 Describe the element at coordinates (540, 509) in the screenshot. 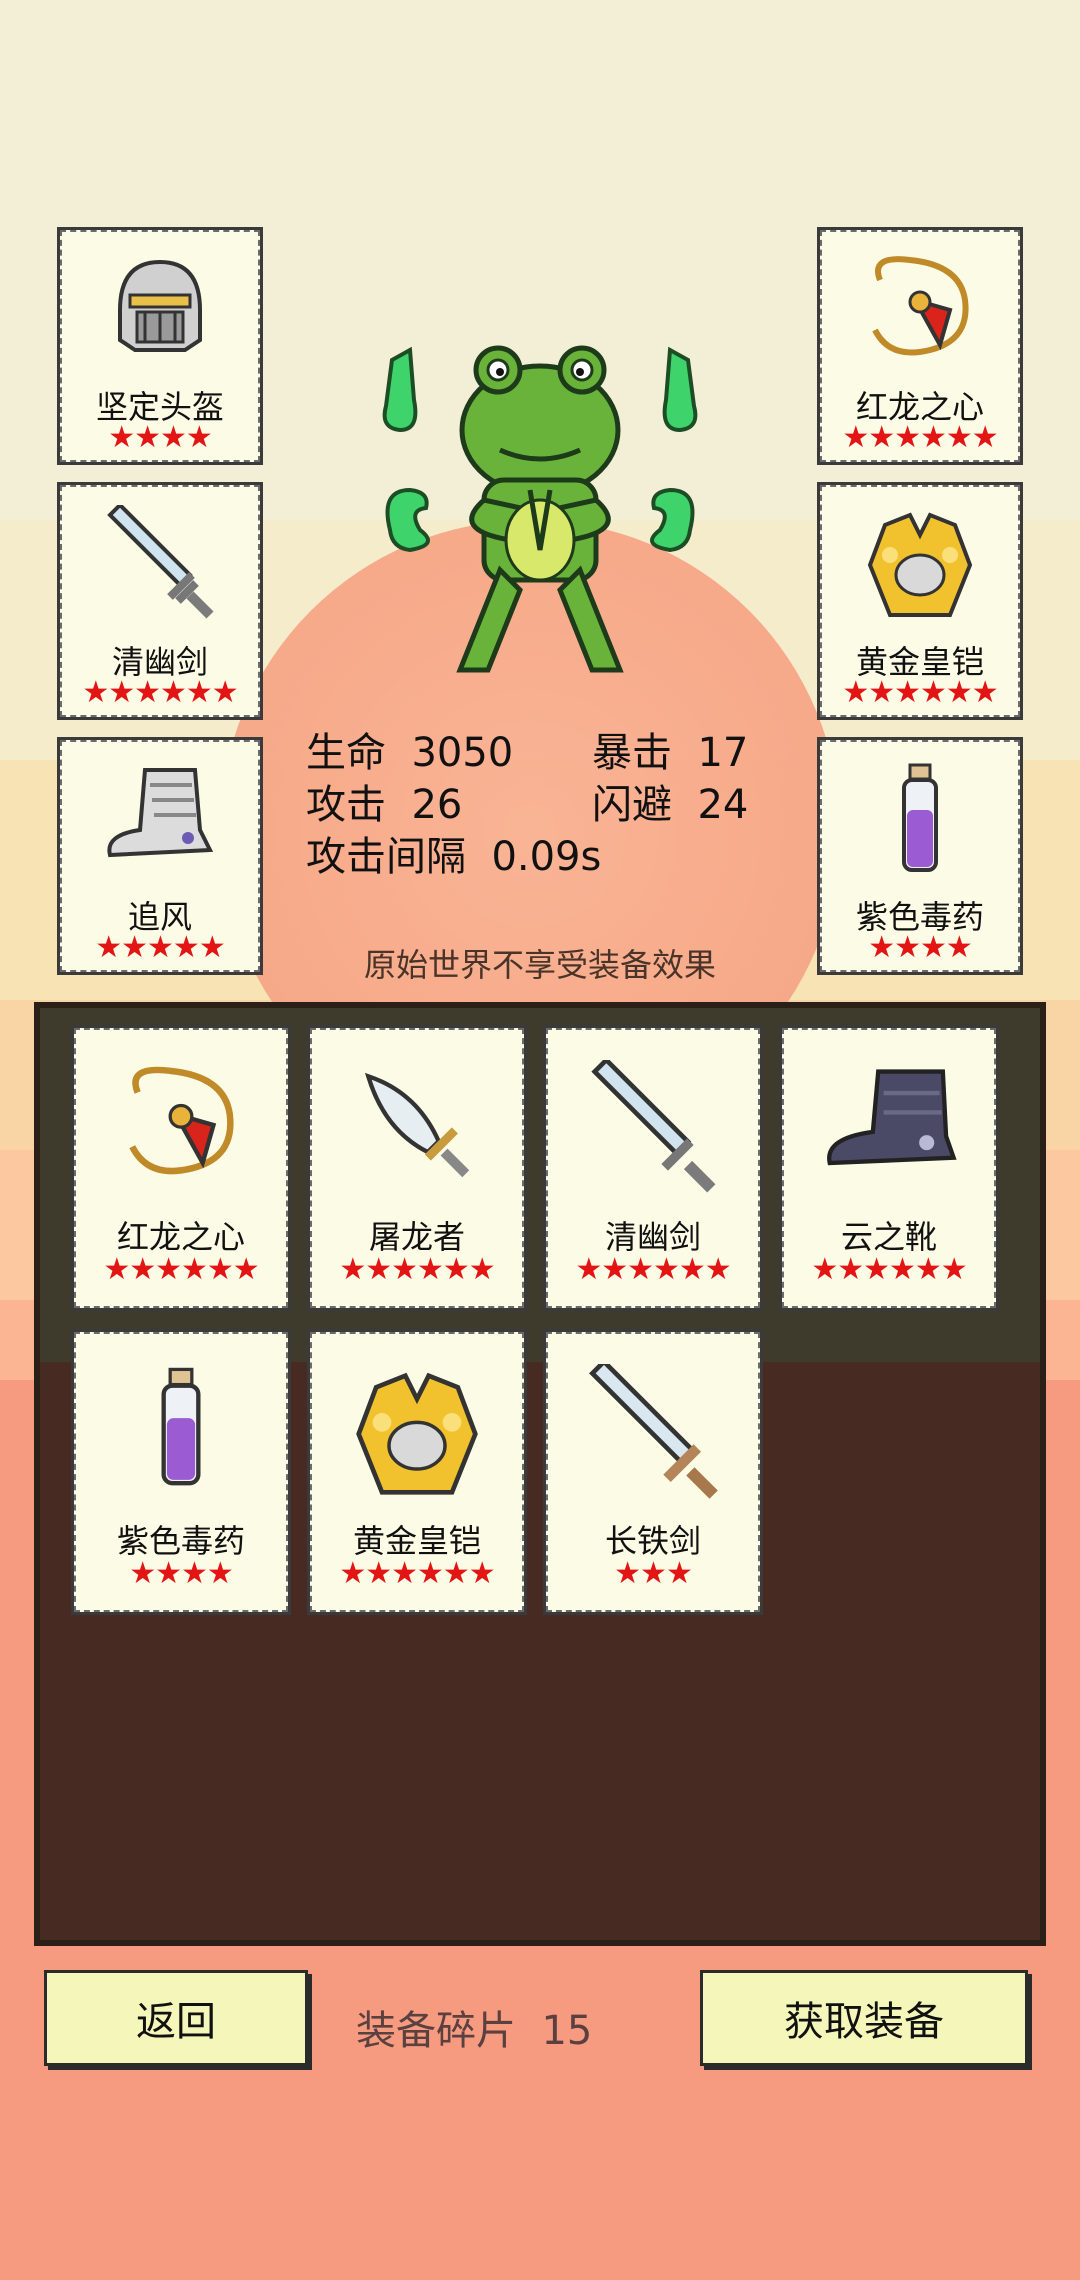

I see `frog-hero-icon` at that location.